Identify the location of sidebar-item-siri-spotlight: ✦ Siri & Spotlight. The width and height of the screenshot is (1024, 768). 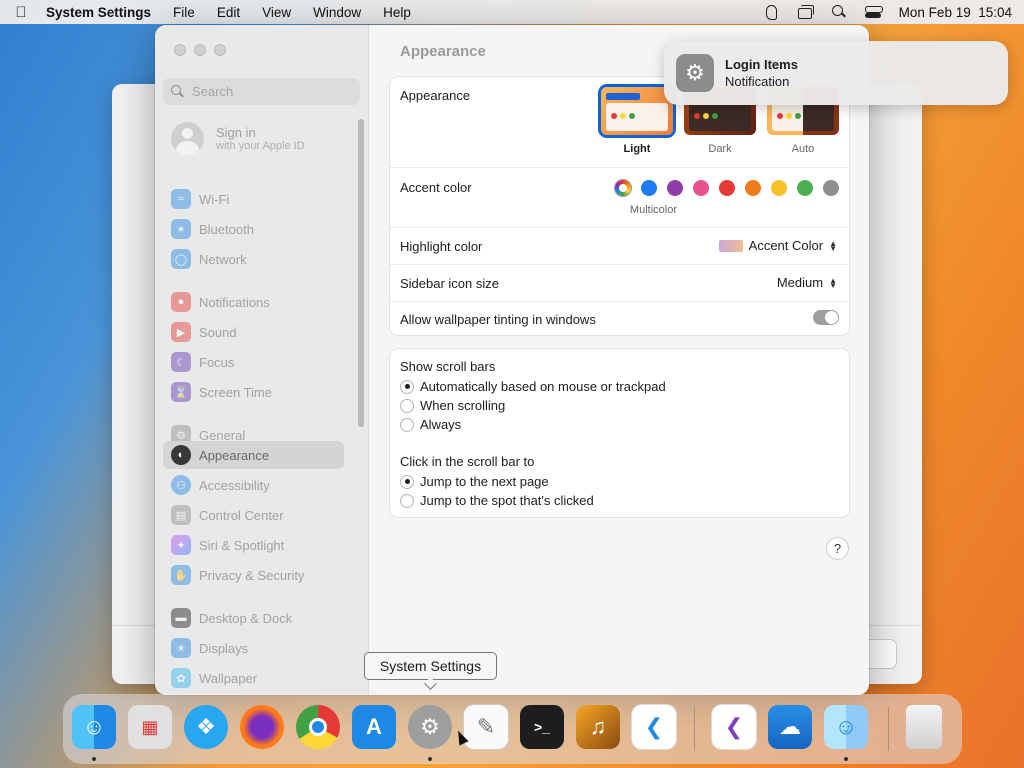
(253, 545).